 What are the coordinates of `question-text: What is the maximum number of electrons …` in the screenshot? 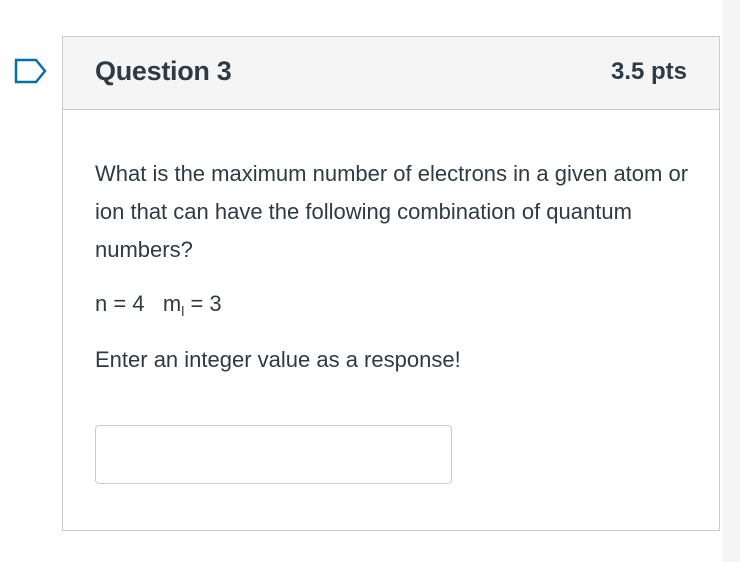 It's located at (392, 211).